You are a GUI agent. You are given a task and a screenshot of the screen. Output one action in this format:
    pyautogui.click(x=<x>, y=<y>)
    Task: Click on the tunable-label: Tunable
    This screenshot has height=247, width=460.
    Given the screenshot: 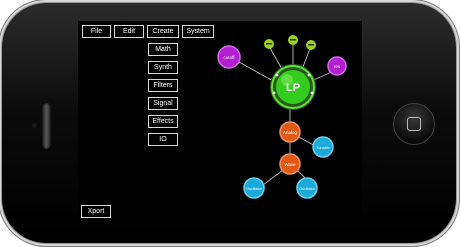 What is the action you would take?
    pyautogui.click(x=323, y=148)
    